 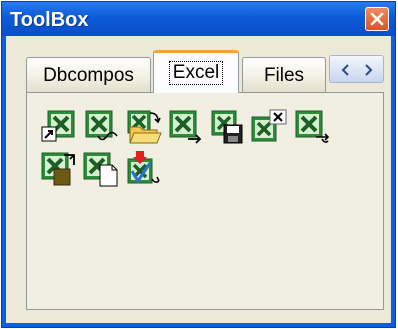 I want to click on excel-new-icon, so click(x=101, y=169).